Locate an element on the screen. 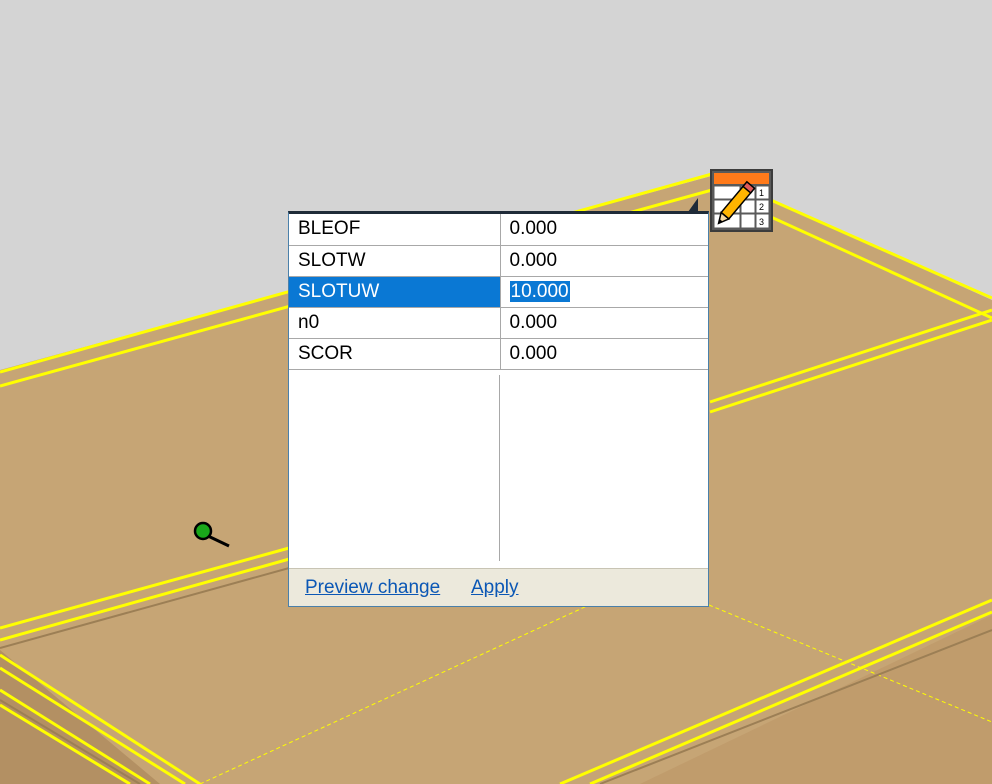 This screenshot has width=992, height=784. editor-footer: Preview change Apply is located at coordinates (498, 587).